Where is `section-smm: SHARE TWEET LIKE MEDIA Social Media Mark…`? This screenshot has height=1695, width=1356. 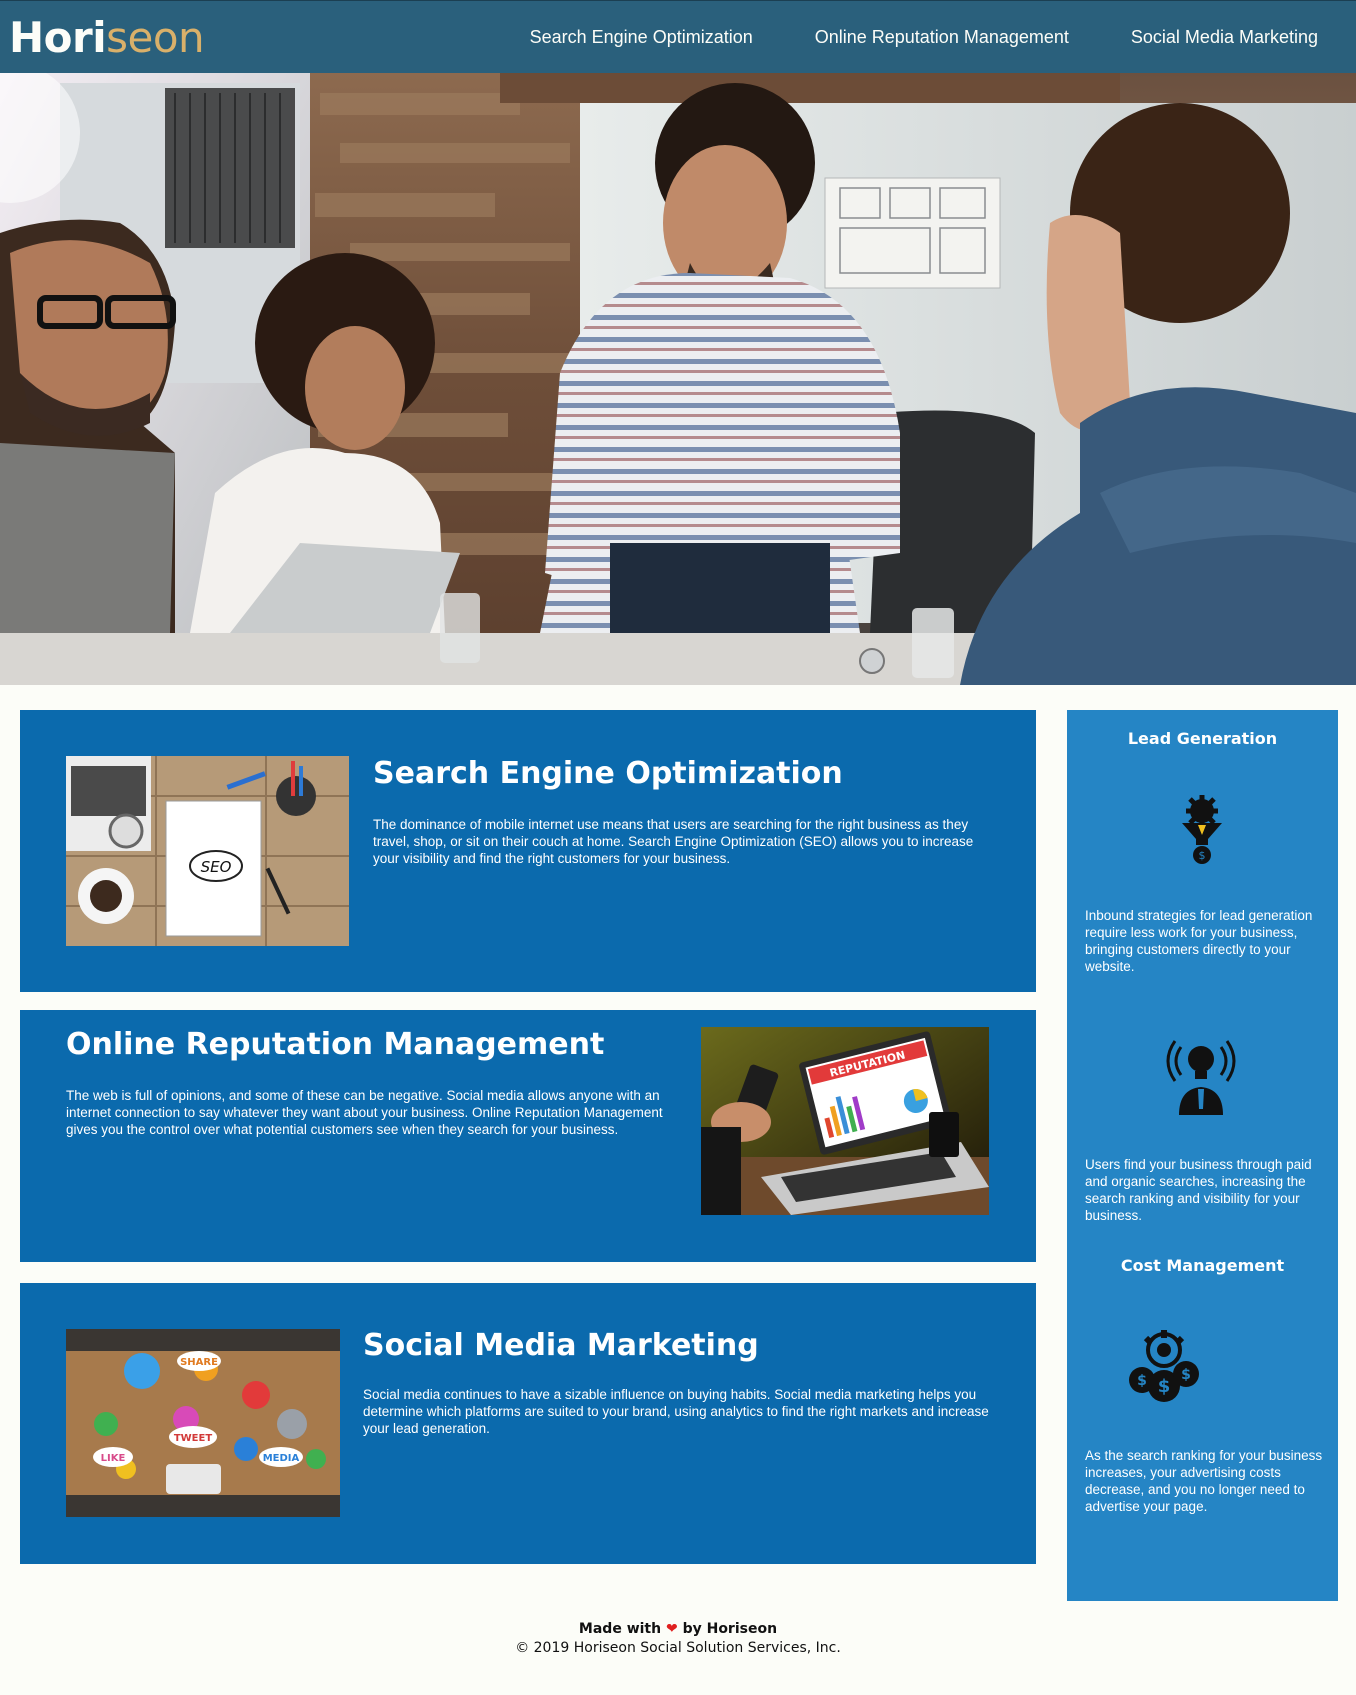
section-smm: SHARE TWEET LIKE MEDIA Social Media Mark… is located at coordinates (528, 1423).